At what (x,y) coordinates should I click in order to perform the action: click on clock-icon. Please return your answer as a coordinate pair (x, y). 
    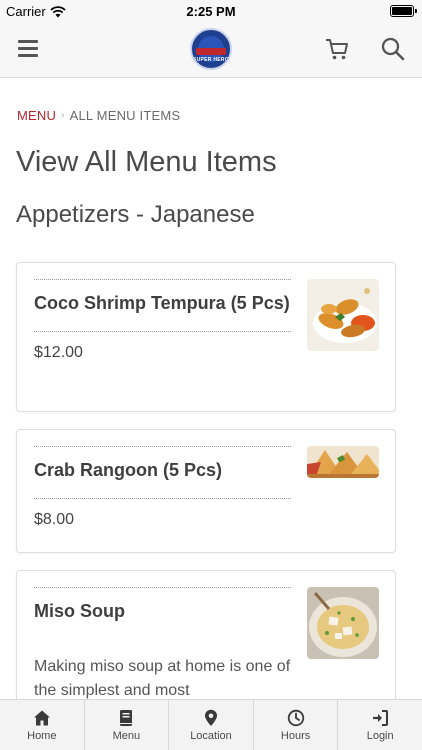
    Looking at the image, I should click on (295, 717).